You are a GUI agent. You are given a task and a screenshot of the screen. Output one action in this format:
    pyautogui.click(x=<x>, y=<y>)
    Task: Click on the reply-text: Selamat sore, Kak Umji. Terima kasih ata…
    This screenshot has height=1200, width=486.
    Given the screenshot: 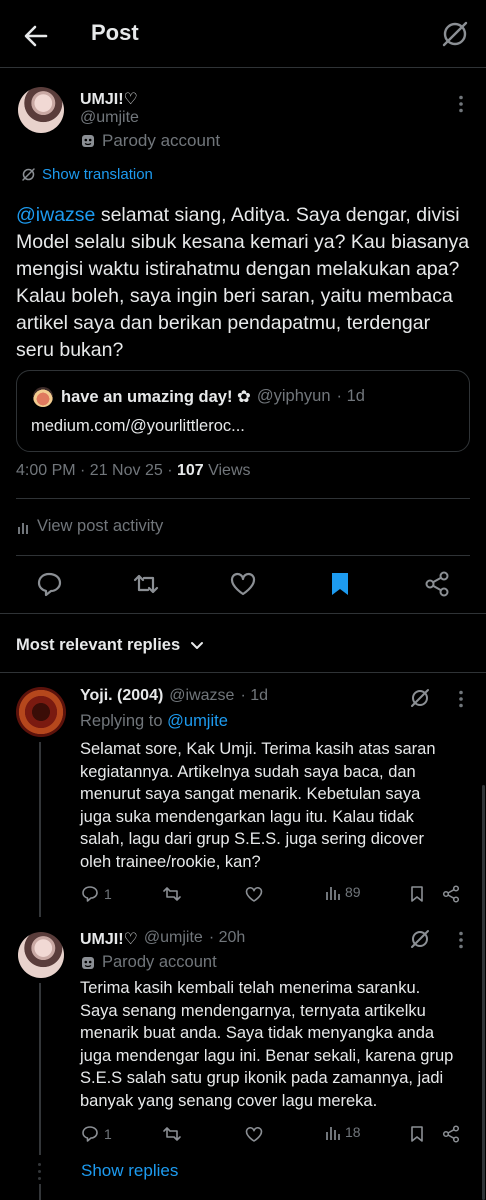 What is the action you would take?
    pyautogui.click(x=258, y=805)
    